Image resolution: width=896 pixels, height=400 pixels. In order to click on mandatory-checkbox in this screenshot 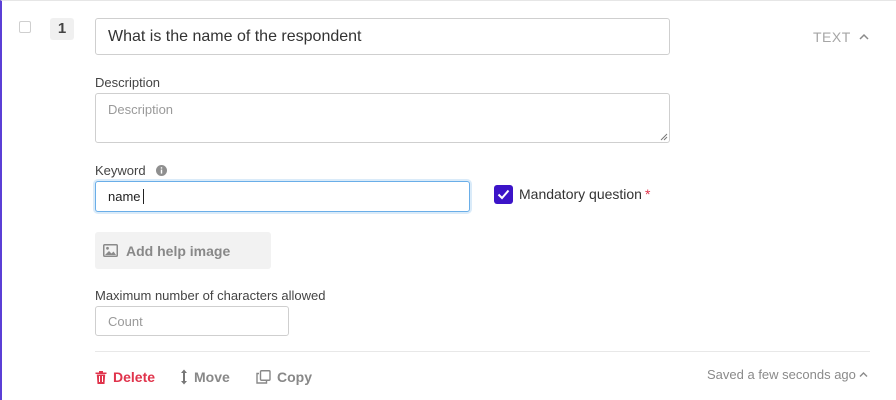, I will do `click(503, 194)`.